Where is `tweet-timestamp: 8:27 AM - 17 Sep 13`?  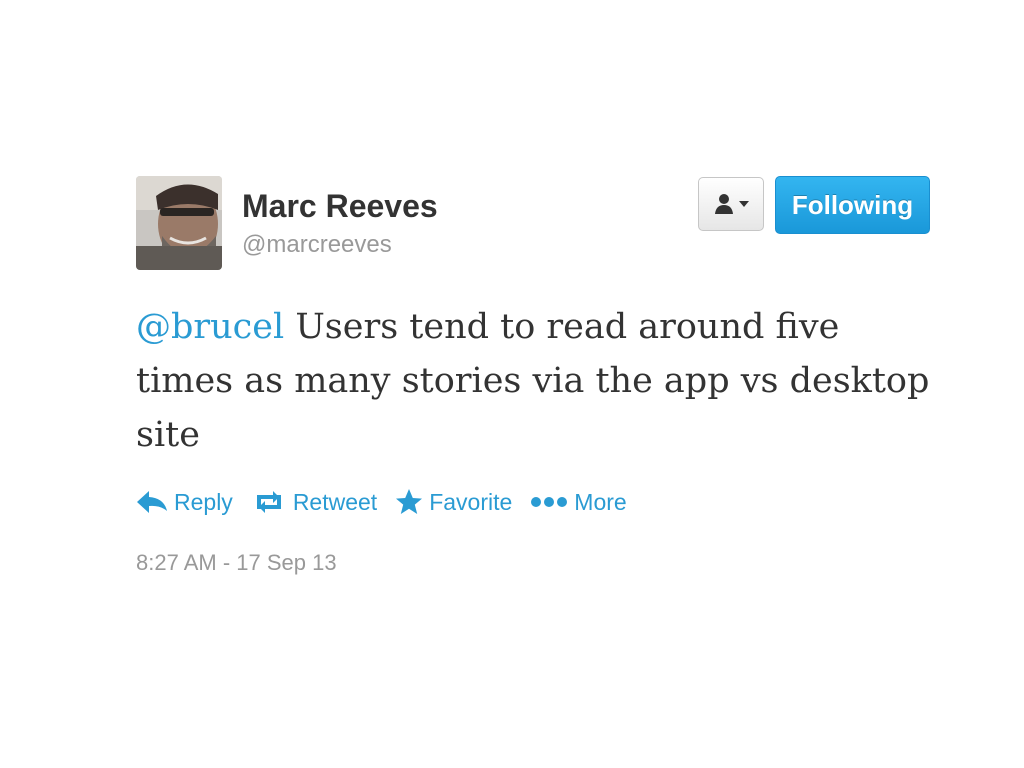 tweet-timestamp: 8:27 AM - 17 Sep 13 is located at coordinates (236, 563).